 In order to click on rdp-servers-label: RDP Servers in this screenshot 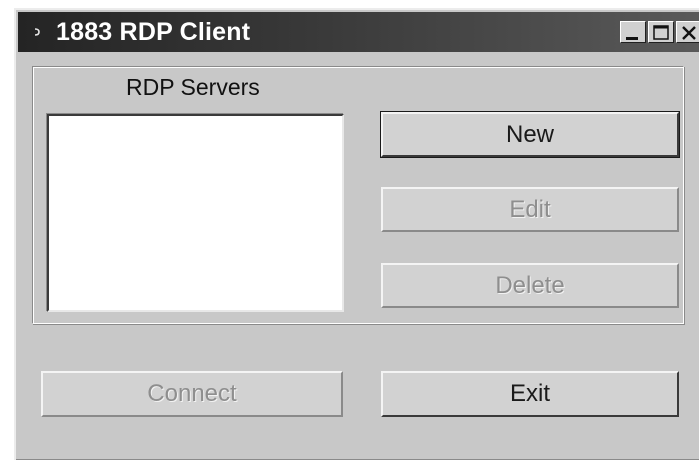, I will do `click(193, 87)`.